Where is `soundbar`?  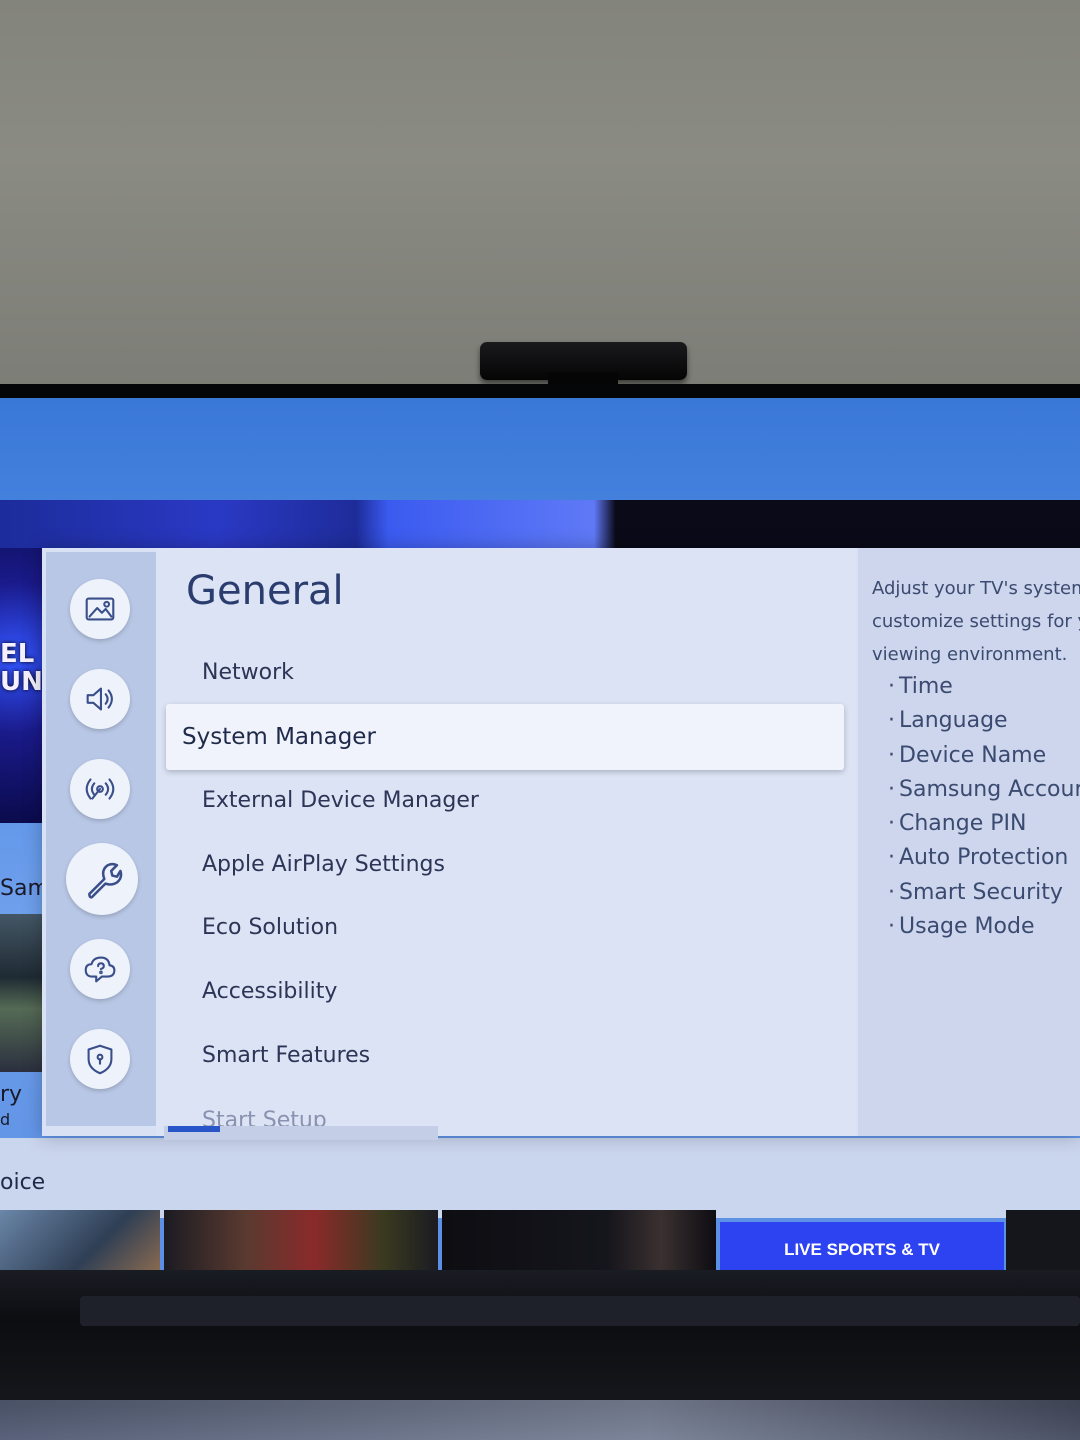
soundbar is located at coordinates (580, 1311).